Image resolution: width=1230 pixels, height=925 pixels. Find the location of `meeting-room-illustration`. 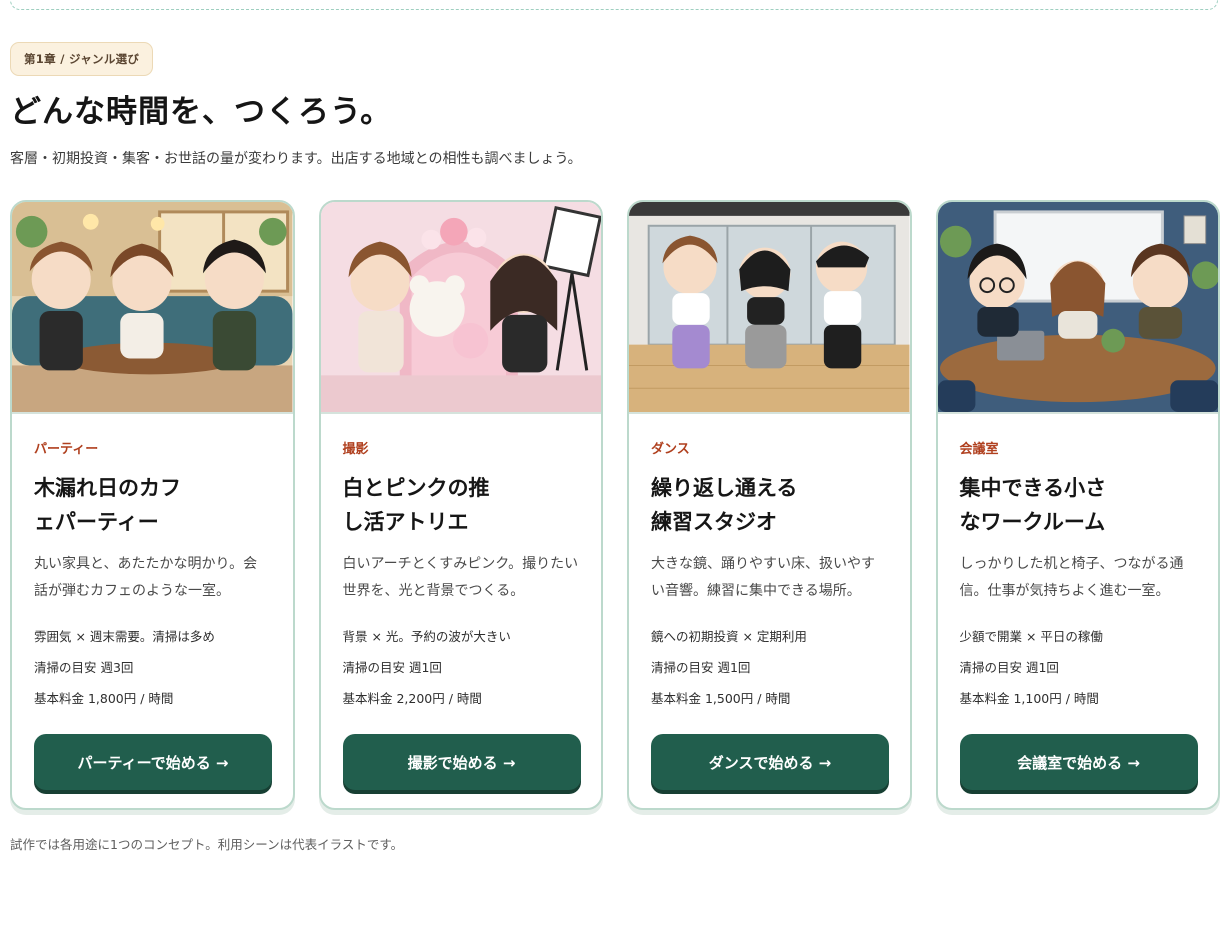

meeting-room-illustration is located at coordinates (1077, 308).